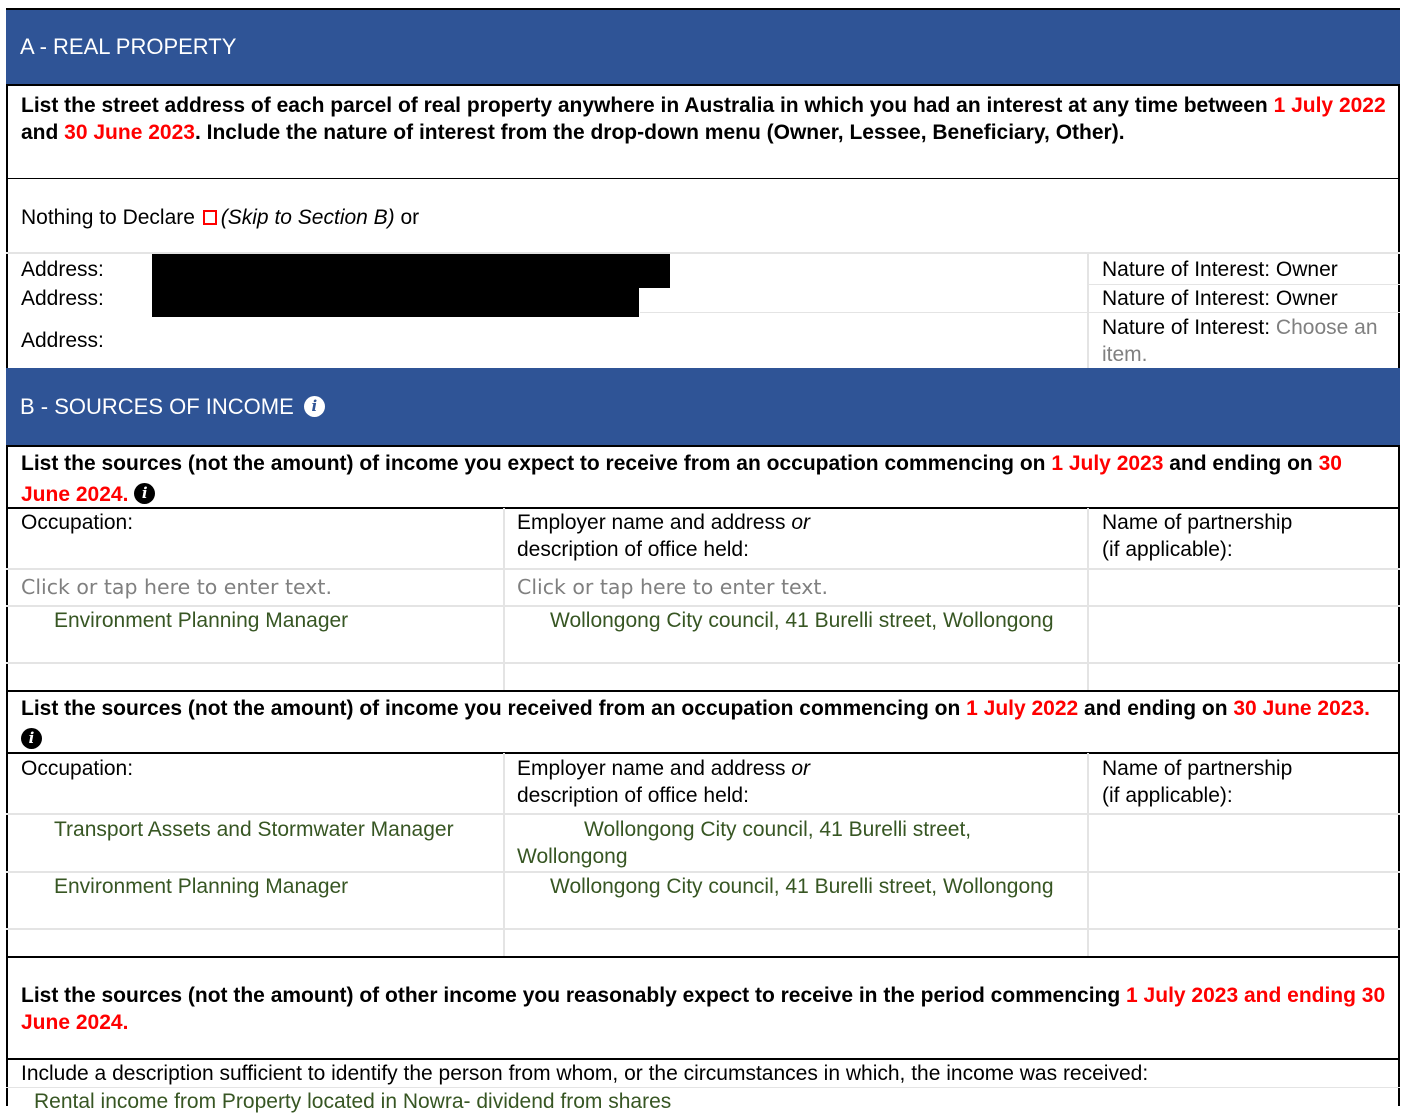 The image size is (1405, 1115). Describe the element at coordinates (209, 217) in the screenshot. I see `nothing-to-declare-checkbox` at that location.